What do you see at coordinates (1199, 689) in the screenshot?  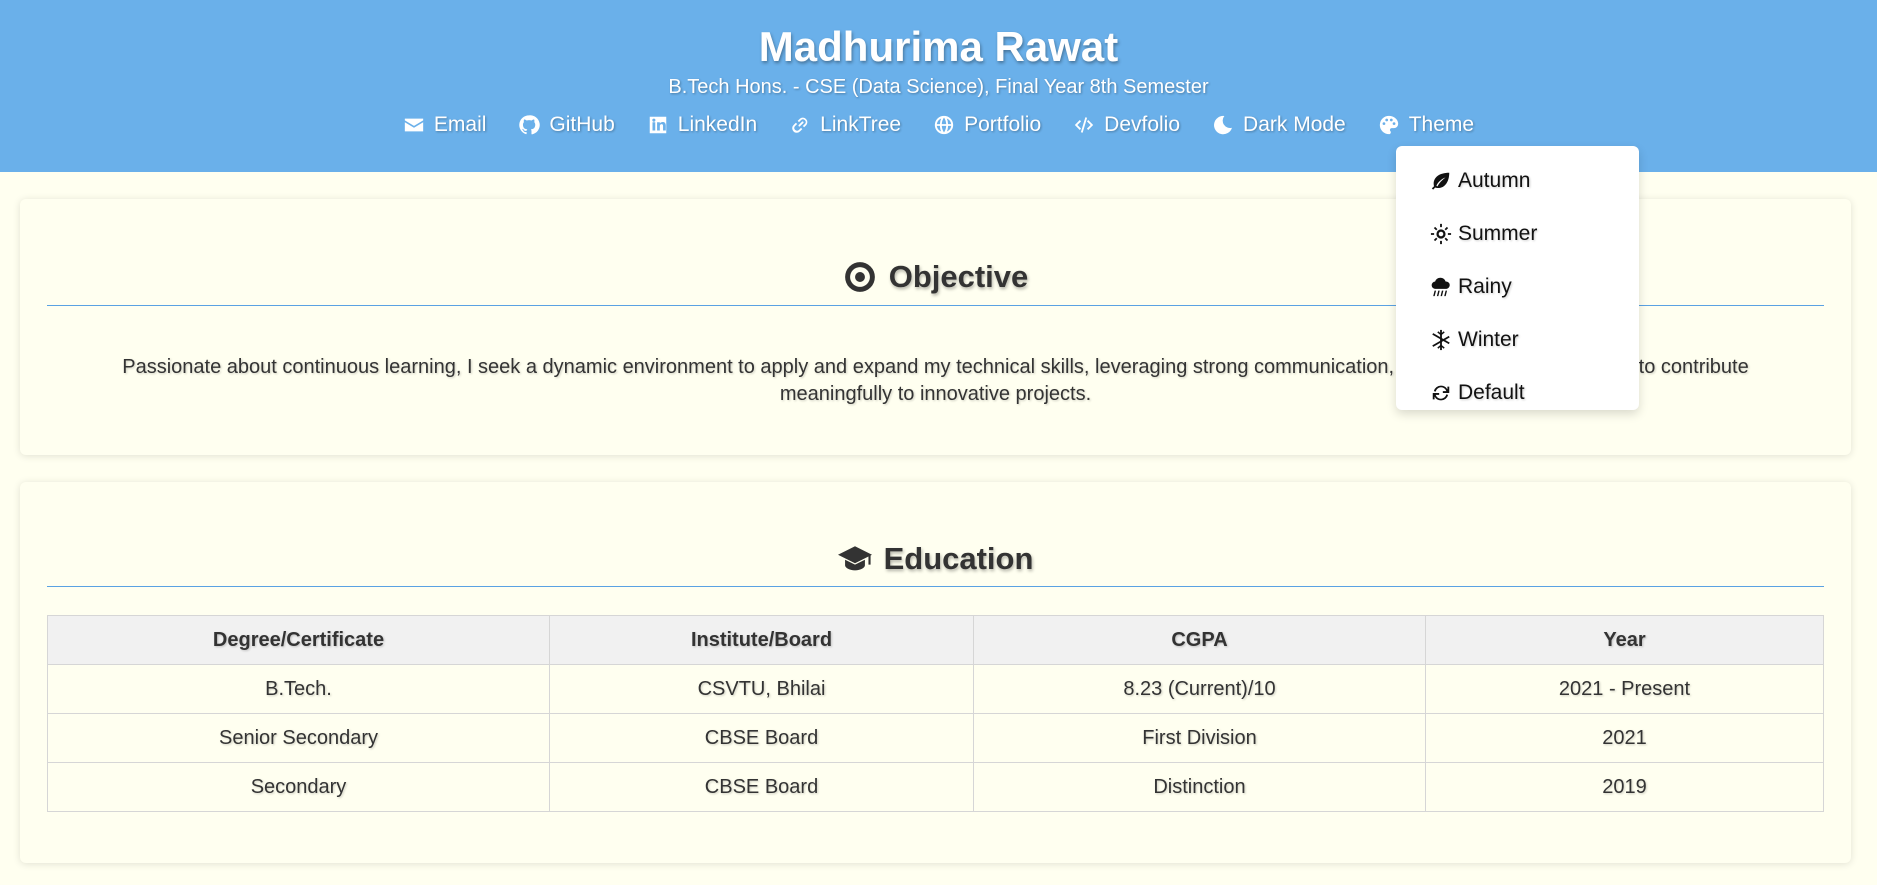 I see `table-cell: 8.23 (Current)/10` at bounding box center [1199, 689].